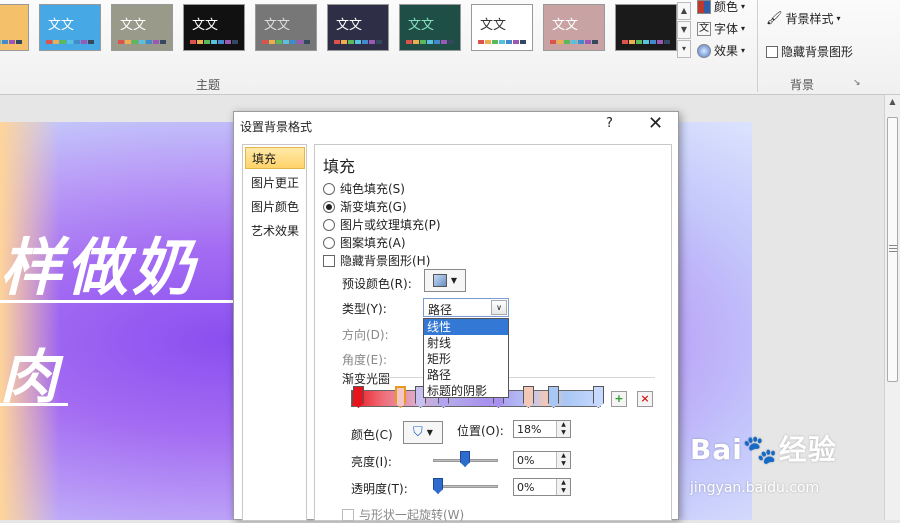 This screenshot has height=523, width=900. Describe the element at coordinates (275, 207) in the screenshot. I see `nav-item-picture-color: 图片颜色` at that location.